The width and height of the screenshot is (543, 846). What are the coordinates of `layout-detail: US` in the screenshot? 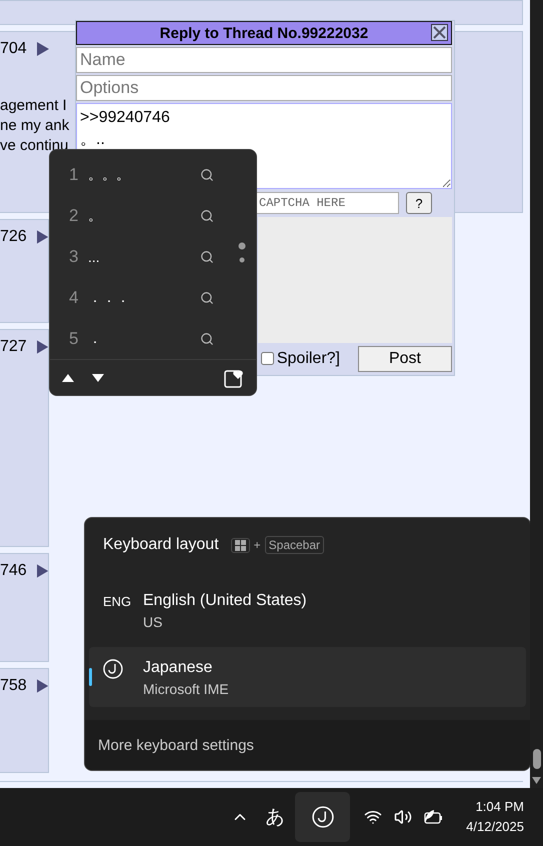 It's located at (153, 622).